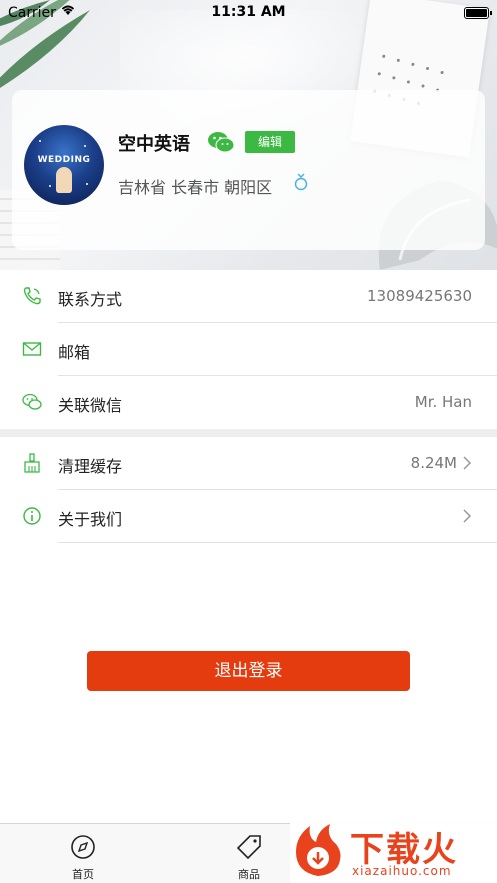  I want to click on tab-home-label: 首页, so click(83, 874).